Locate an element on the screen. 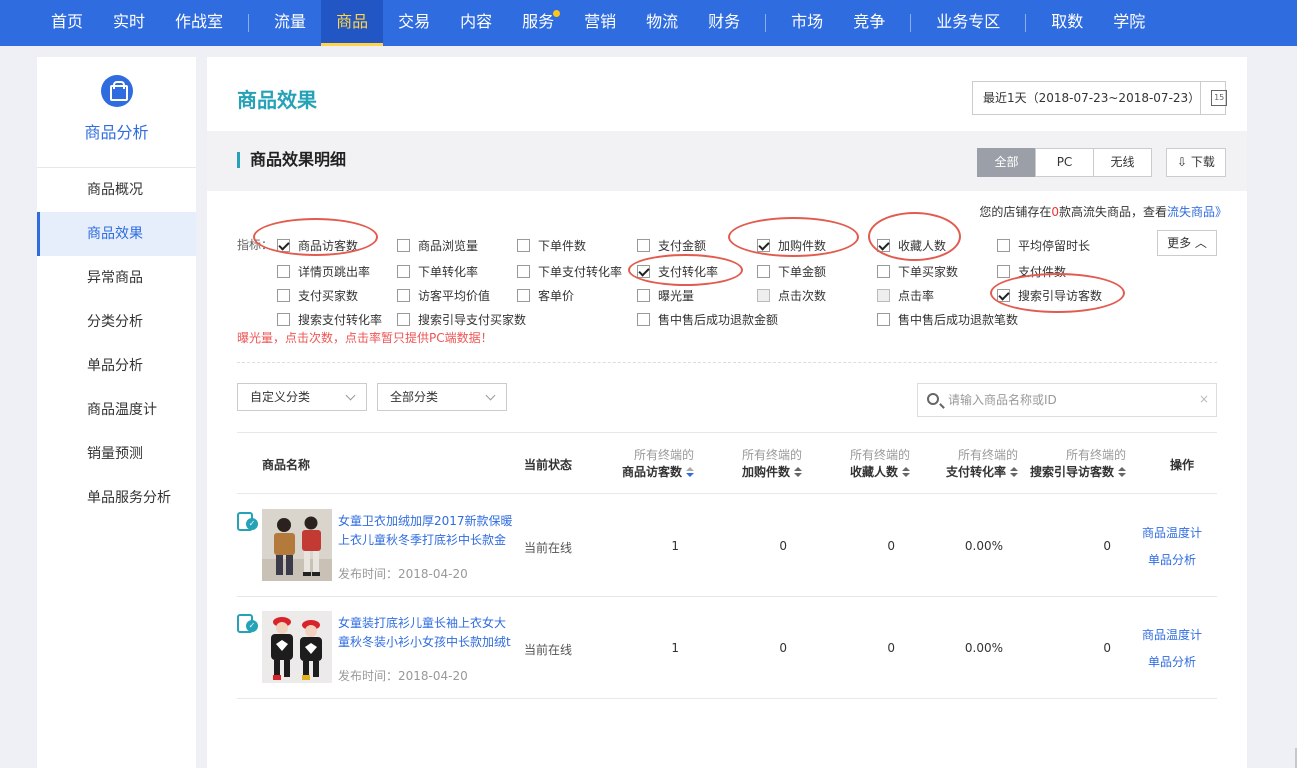 This screenshot has width=1297, height=768. nav-item: 实时 is located at coordinates (129, 23).